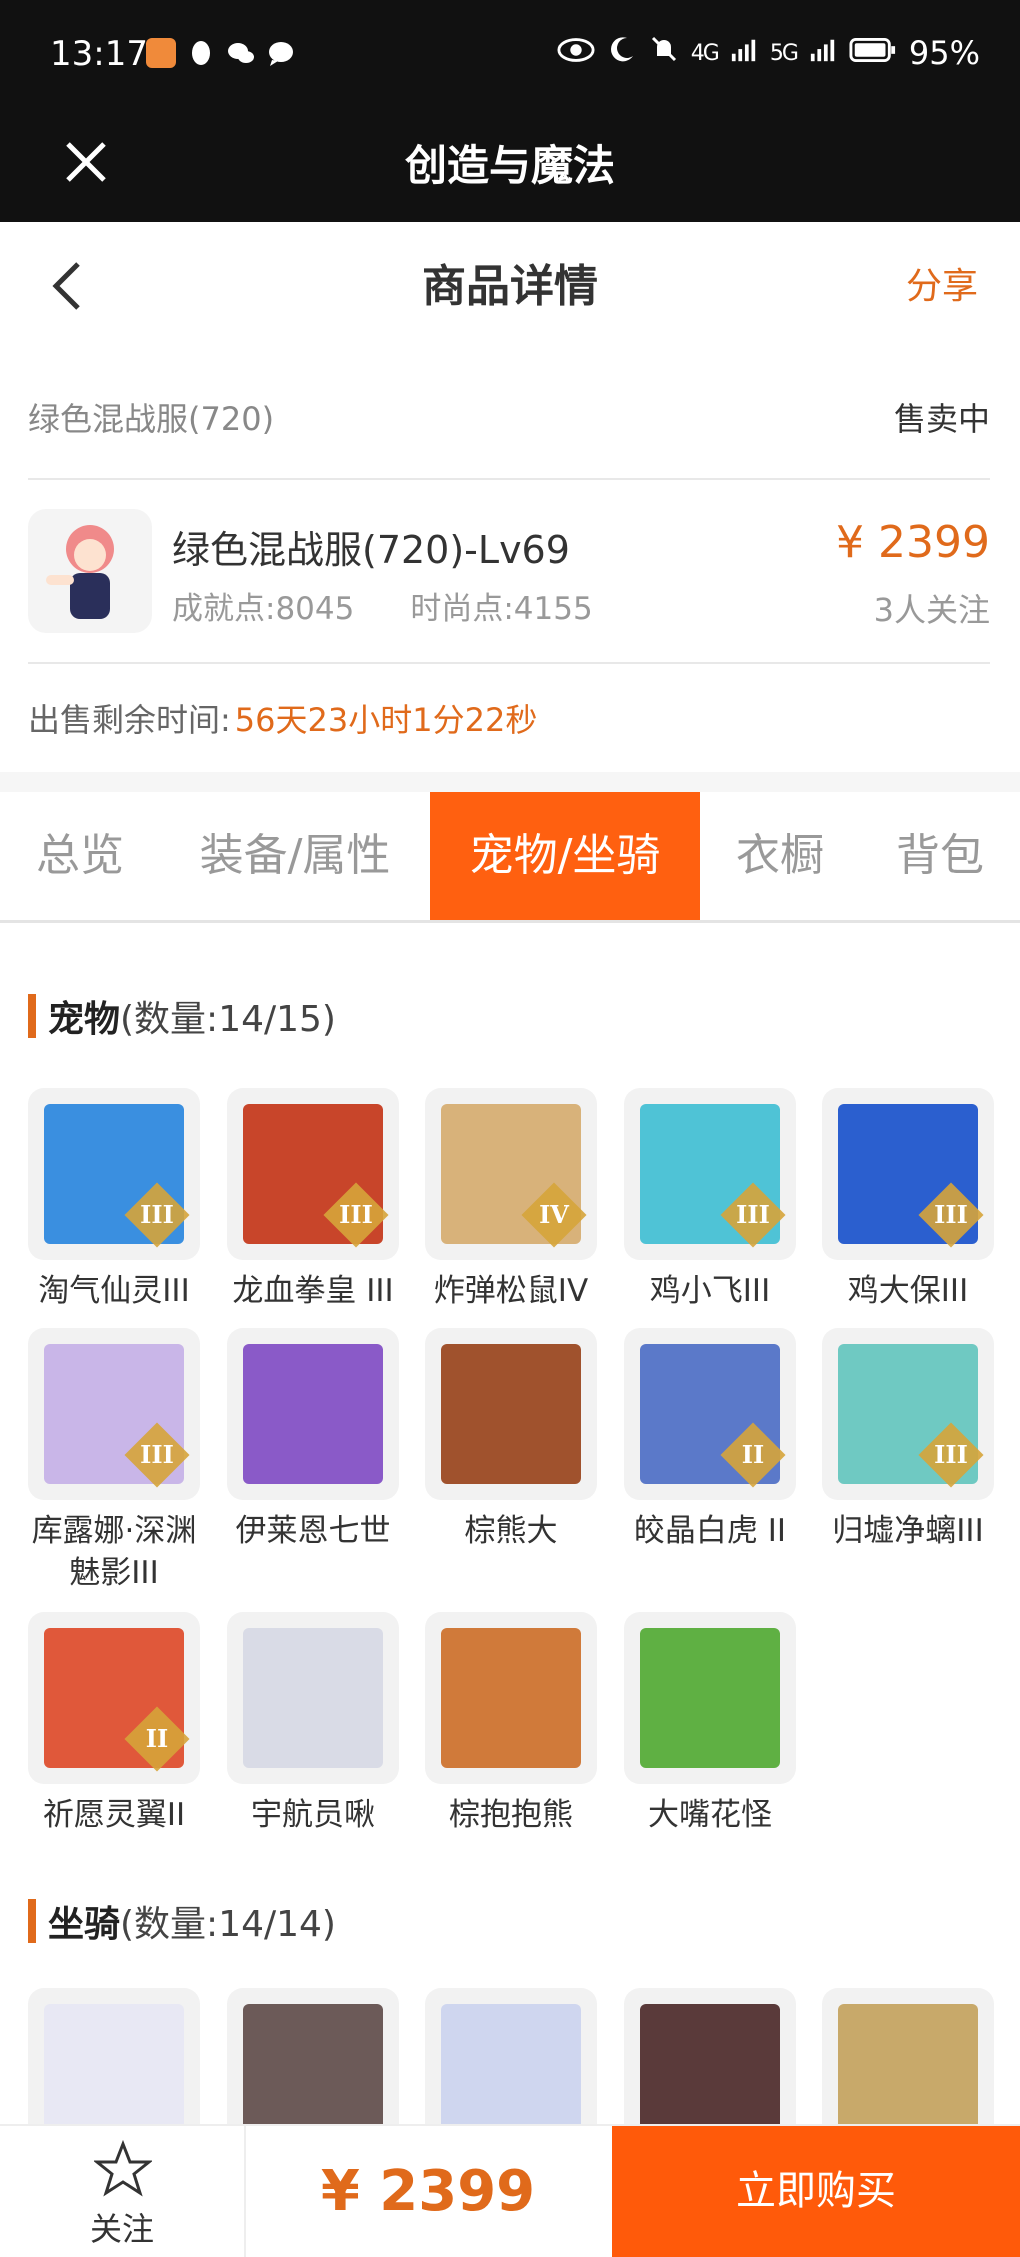  I want to click on status-time: 13:17, so click(99, 54).